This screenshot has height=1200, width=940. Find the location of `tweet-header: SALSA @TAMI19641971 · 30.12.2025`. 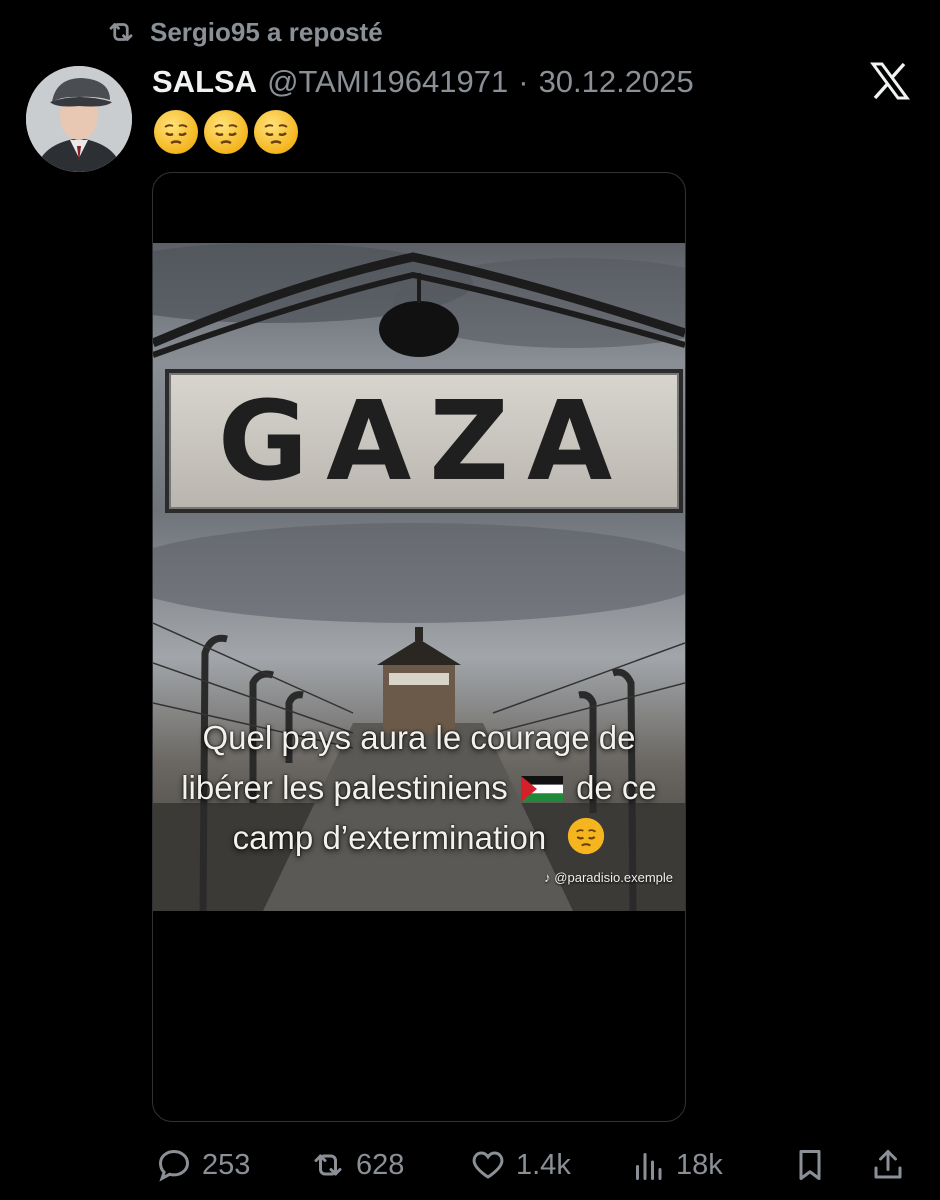

tweet-header: SALSA @TAMI19641971 · 30.12.2025 is located at coordinates (423, 82).